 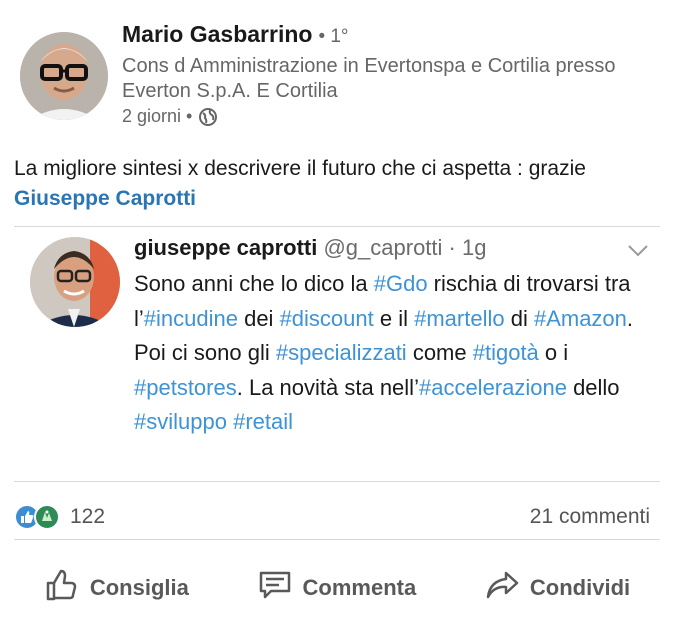 I want to click on hashtag-link: #accelerazione, so click(x=493, y=387).